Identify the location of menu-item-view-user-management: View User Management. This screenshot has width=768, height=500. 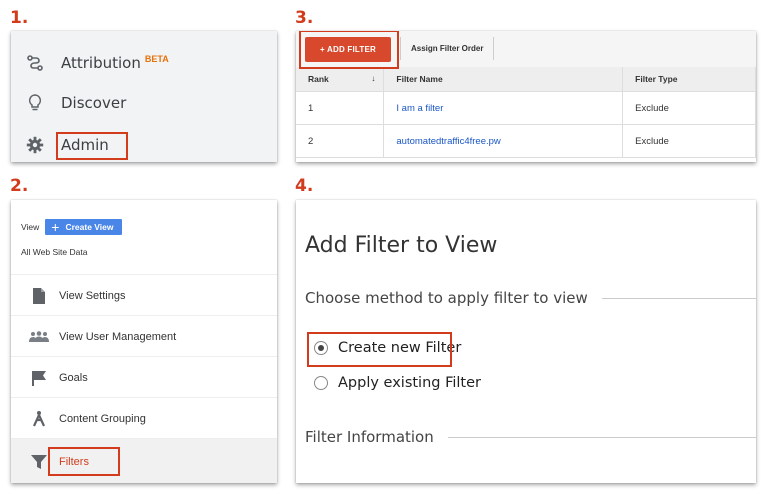
(144, 336).